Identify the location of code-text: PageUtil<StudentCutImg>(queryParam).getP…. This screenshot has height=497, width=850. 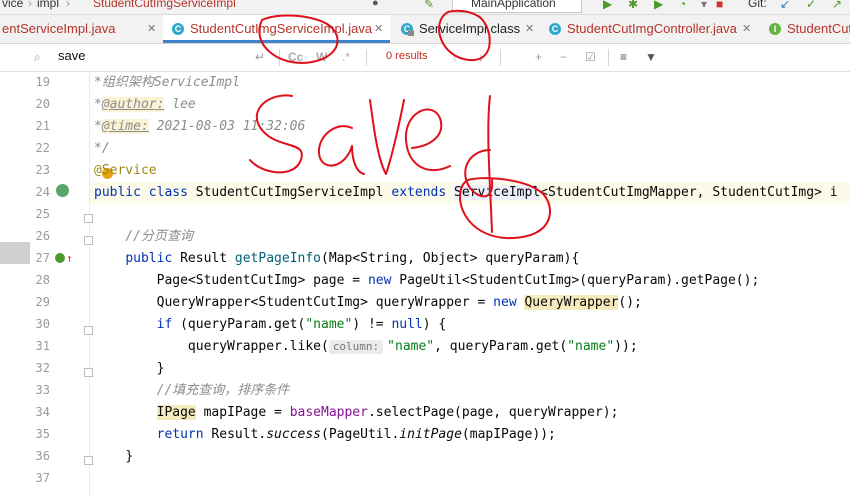
(575, 280).